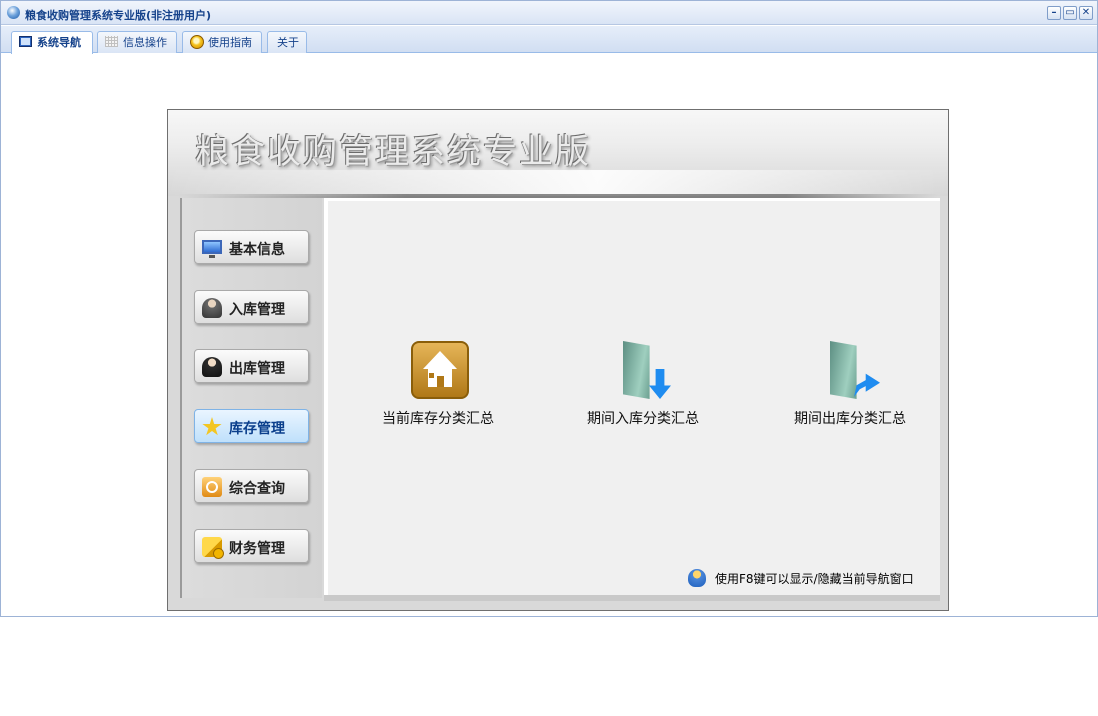 This screenshot has height=716, width=1098. Describe the element at coordinates (145, 42) in the screenshot. I see `tab-label: 信息操作` at that location.